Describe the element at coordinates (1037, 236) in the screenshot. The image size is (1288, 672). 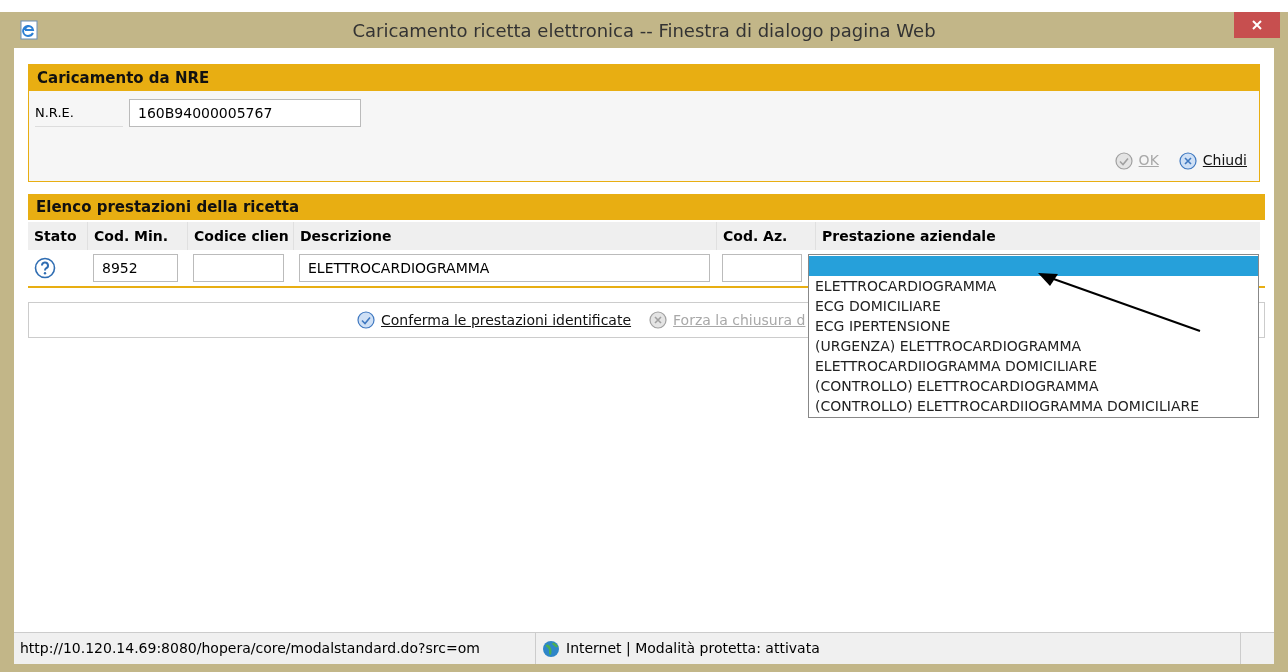
I see `column-header: Prestazione aziendale` at that location.